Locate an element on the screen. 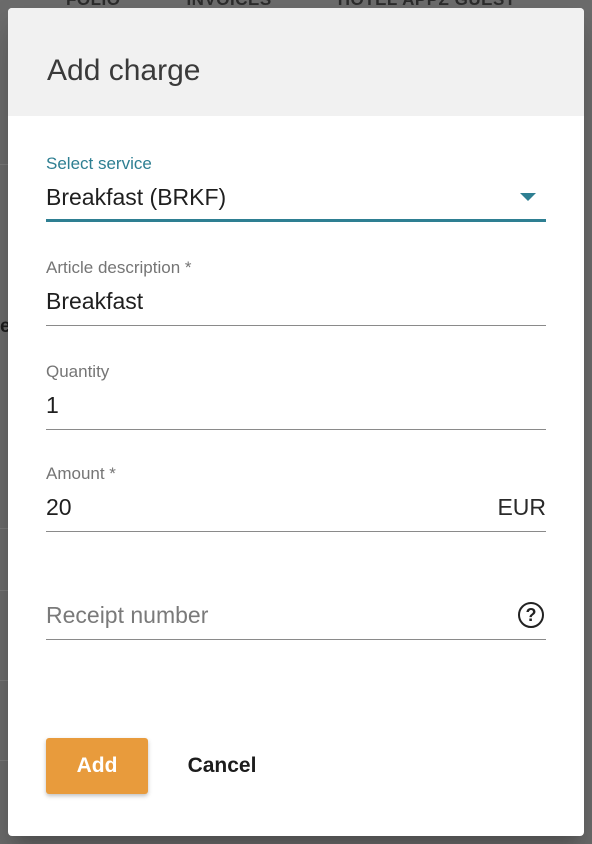 Image resolution: width=592 pixels, height=844 pixels. amount-underline is located at coordinates (296, 531).